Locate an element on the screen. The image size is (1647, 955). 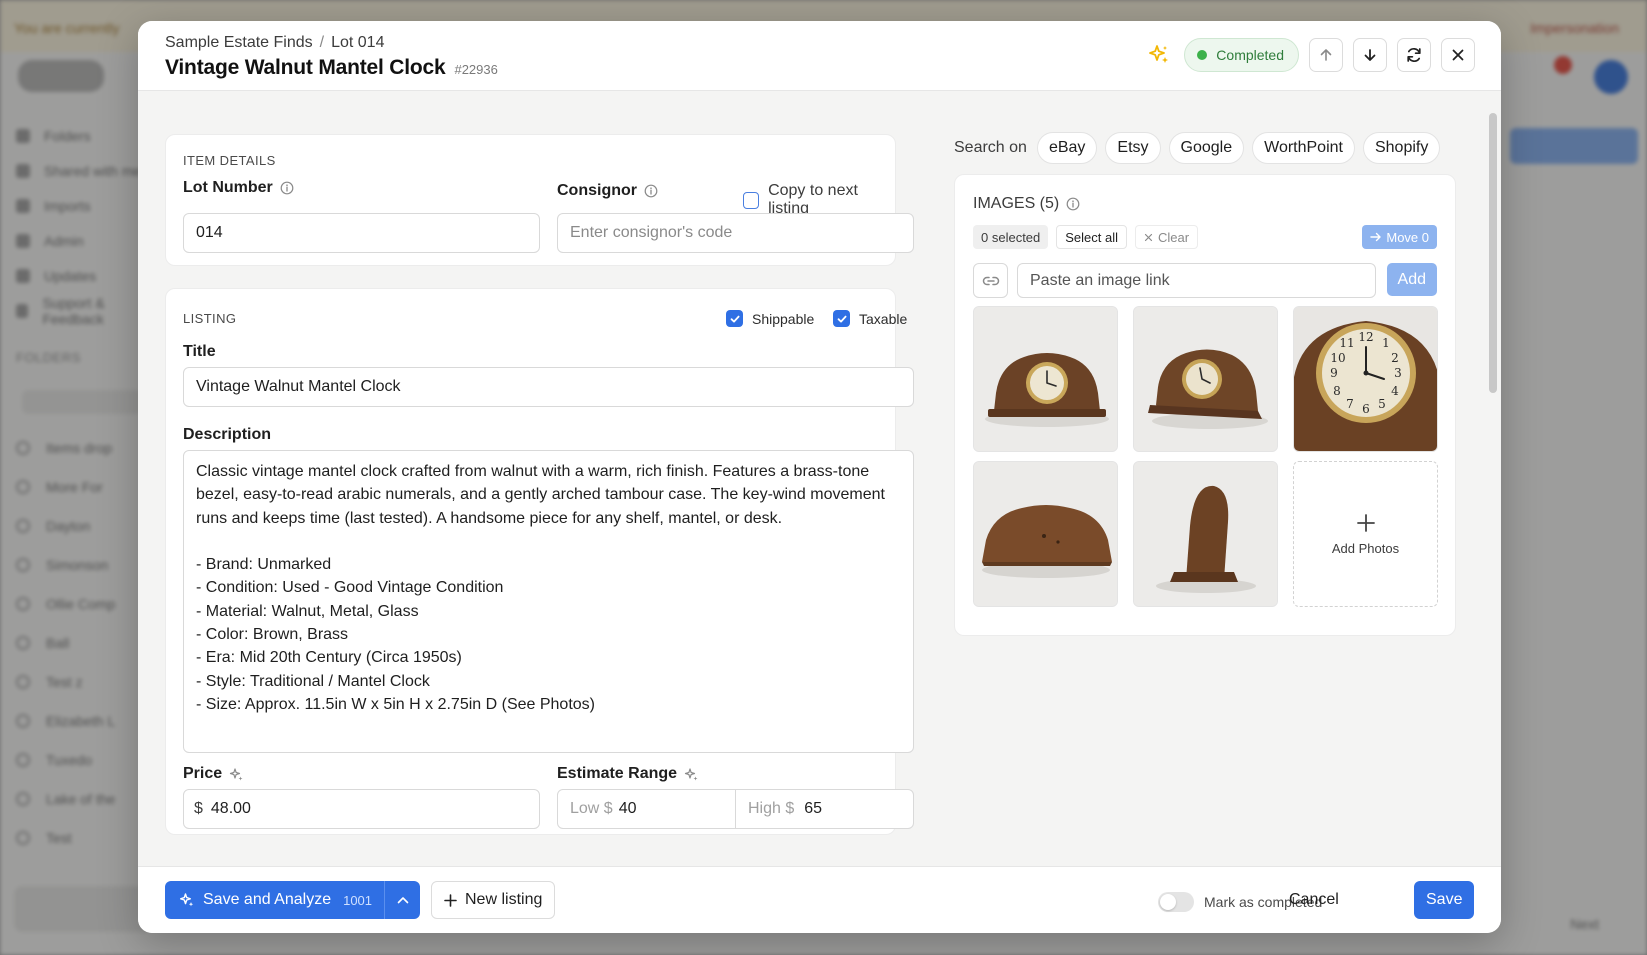
clock-image-back is located at coordinates (1045, 534).